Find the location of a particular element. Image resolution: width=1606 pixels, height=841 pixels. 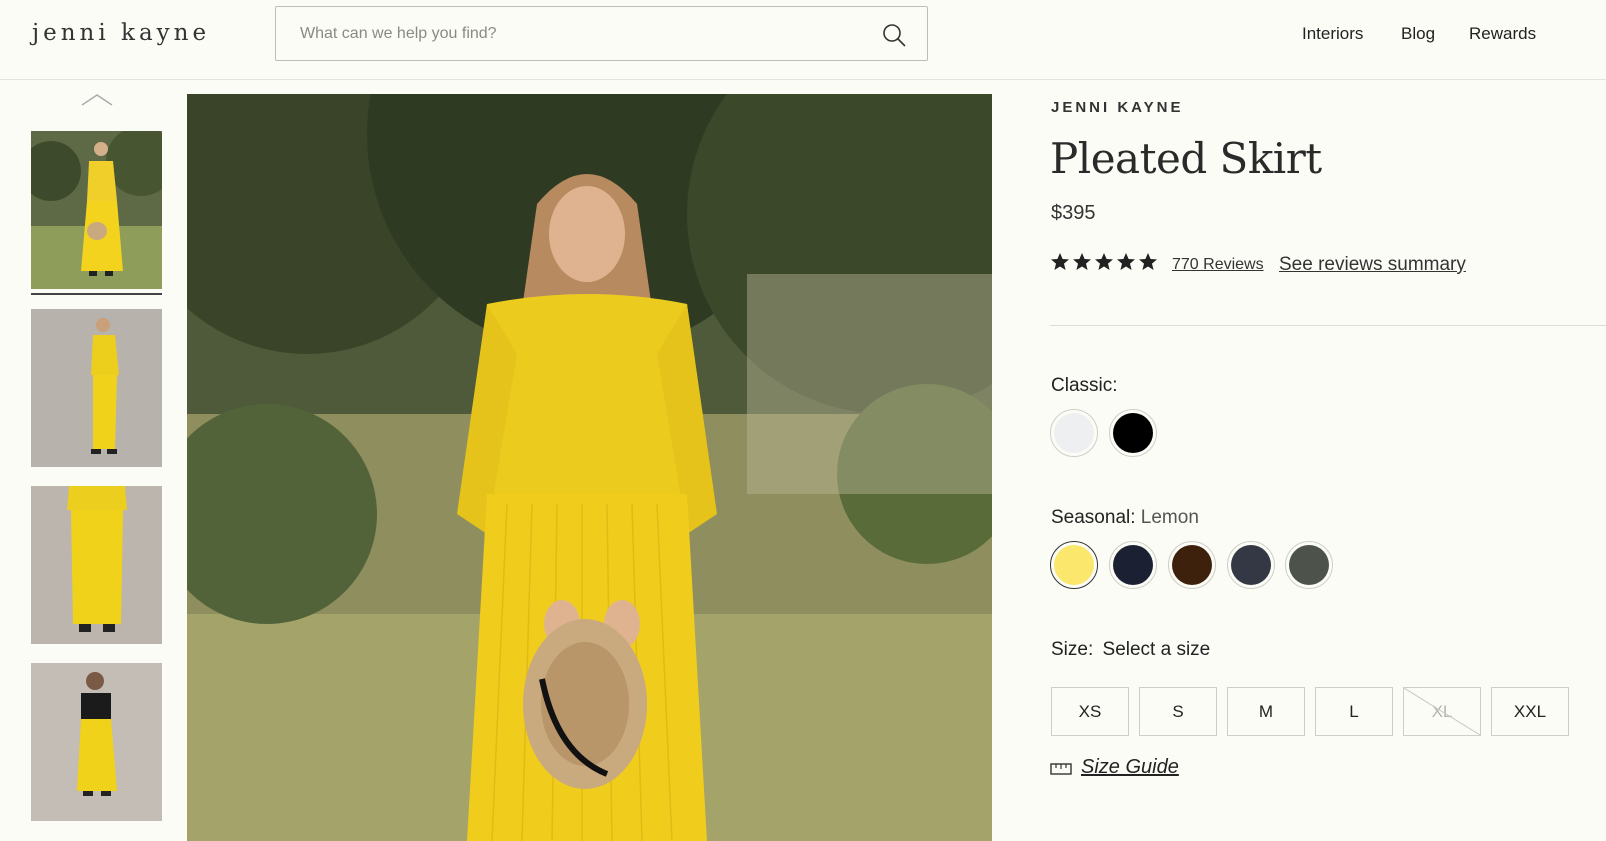

color-swatch-charcoal is located at coordinates (1251, 565).